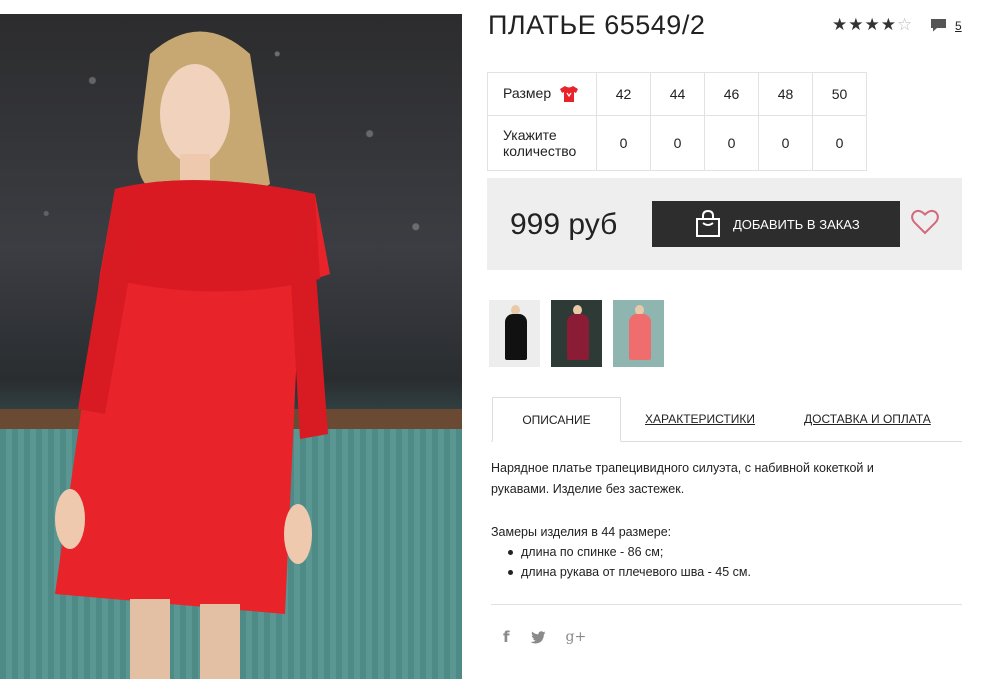  What do you see at coordinates (576, 637) in the screenshot?
I see `google-plus-icon: g+` at bounding box center [576, 637].